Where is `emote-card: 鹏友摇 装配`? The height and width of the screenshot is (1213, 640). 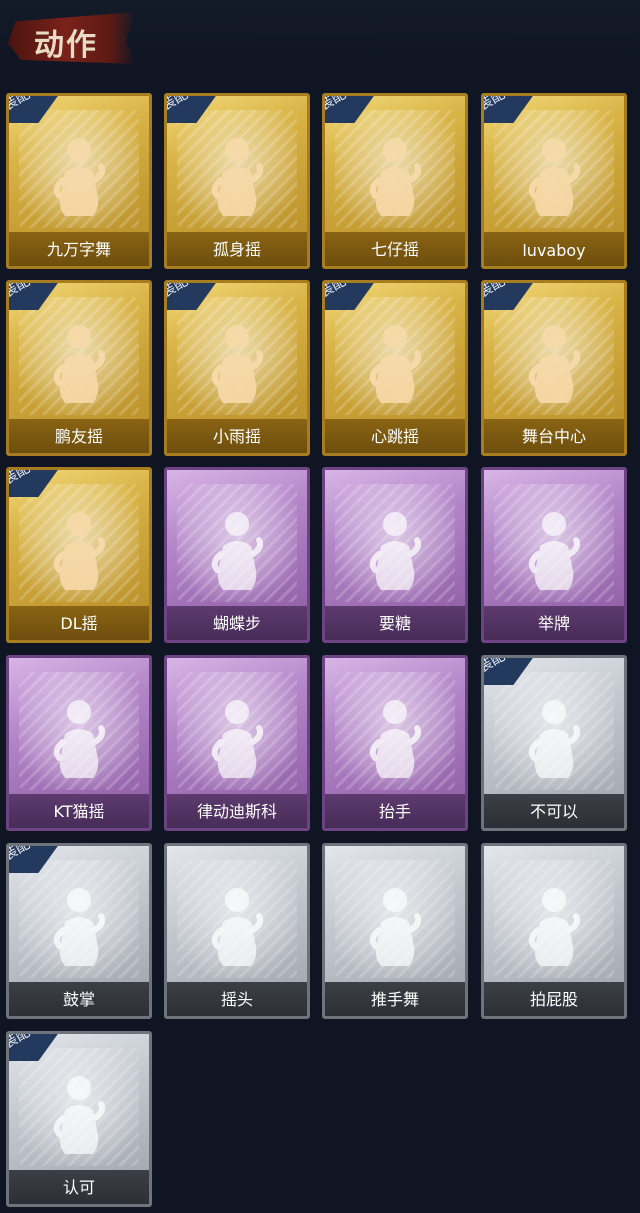 emote-card: 鹏友摇 装配 is located at coordinates (79, 368).